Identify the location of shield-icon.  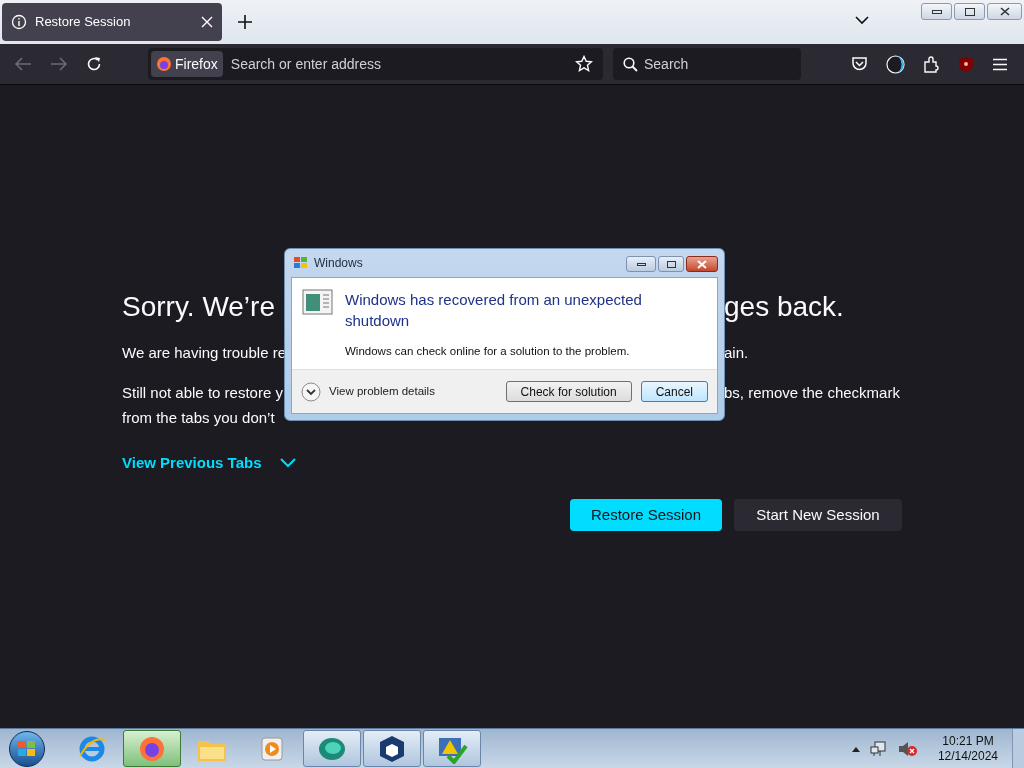
(966, 64).